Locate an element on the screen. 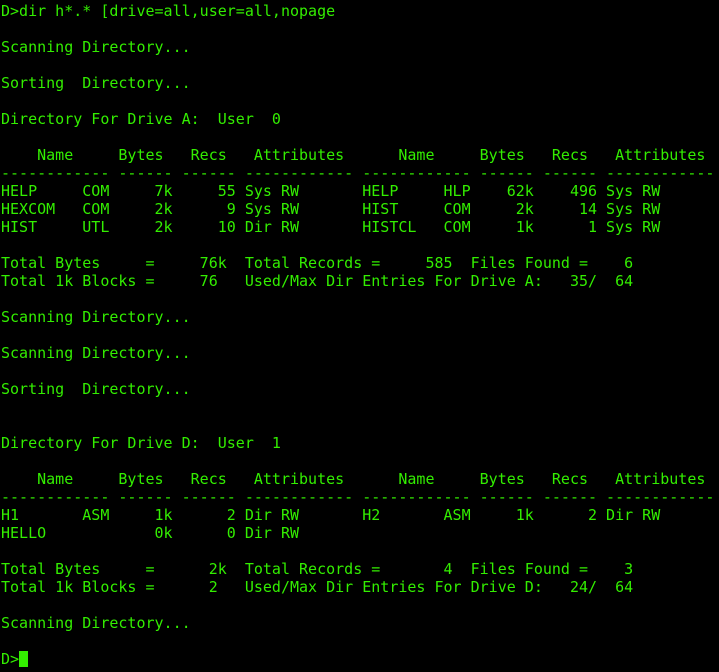 This screenshot has height=672, width=719. terminal-line: D>dir h*.* [drive=all,user=all,nopage is located at coordinates (168, 11).